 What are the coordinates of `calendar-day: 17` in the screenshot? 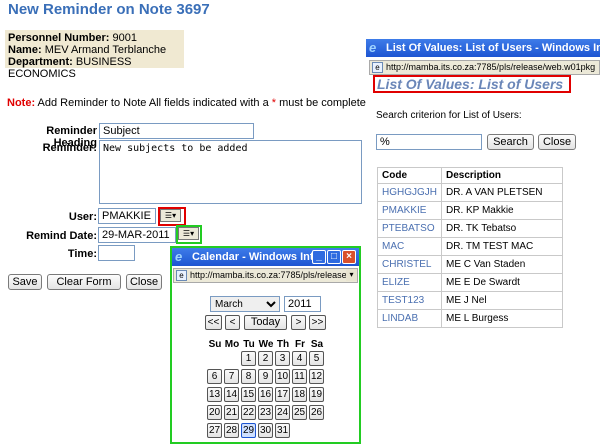 It's located at (282, 394).